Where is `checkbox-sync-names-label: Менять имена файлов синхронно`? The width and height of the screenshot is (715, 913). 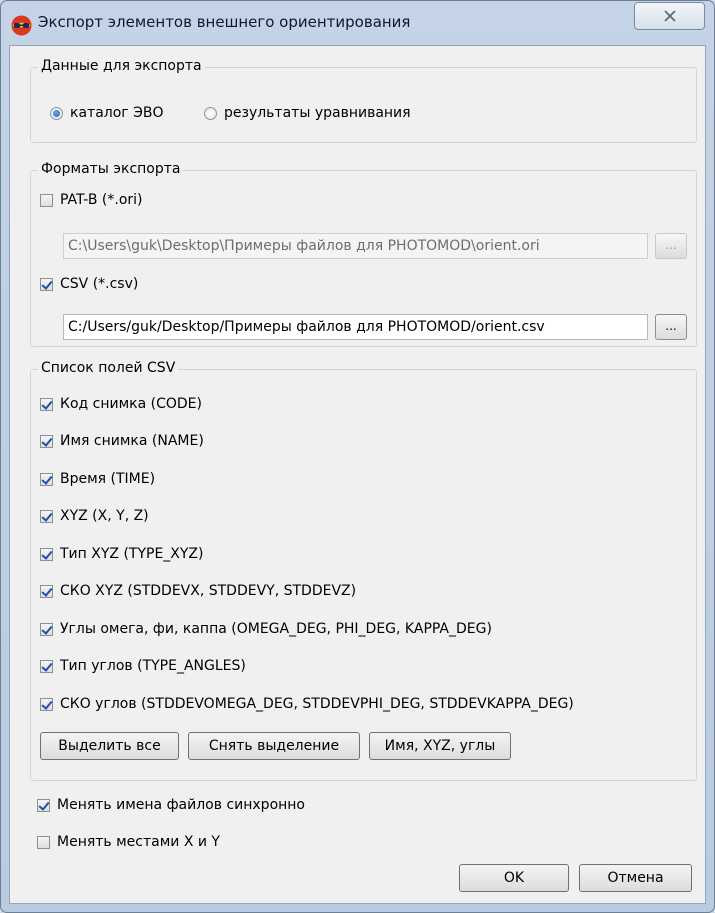
checkbox-sync-names-label: Менять имена файлов синхронно is located at coordinates (181, 805).